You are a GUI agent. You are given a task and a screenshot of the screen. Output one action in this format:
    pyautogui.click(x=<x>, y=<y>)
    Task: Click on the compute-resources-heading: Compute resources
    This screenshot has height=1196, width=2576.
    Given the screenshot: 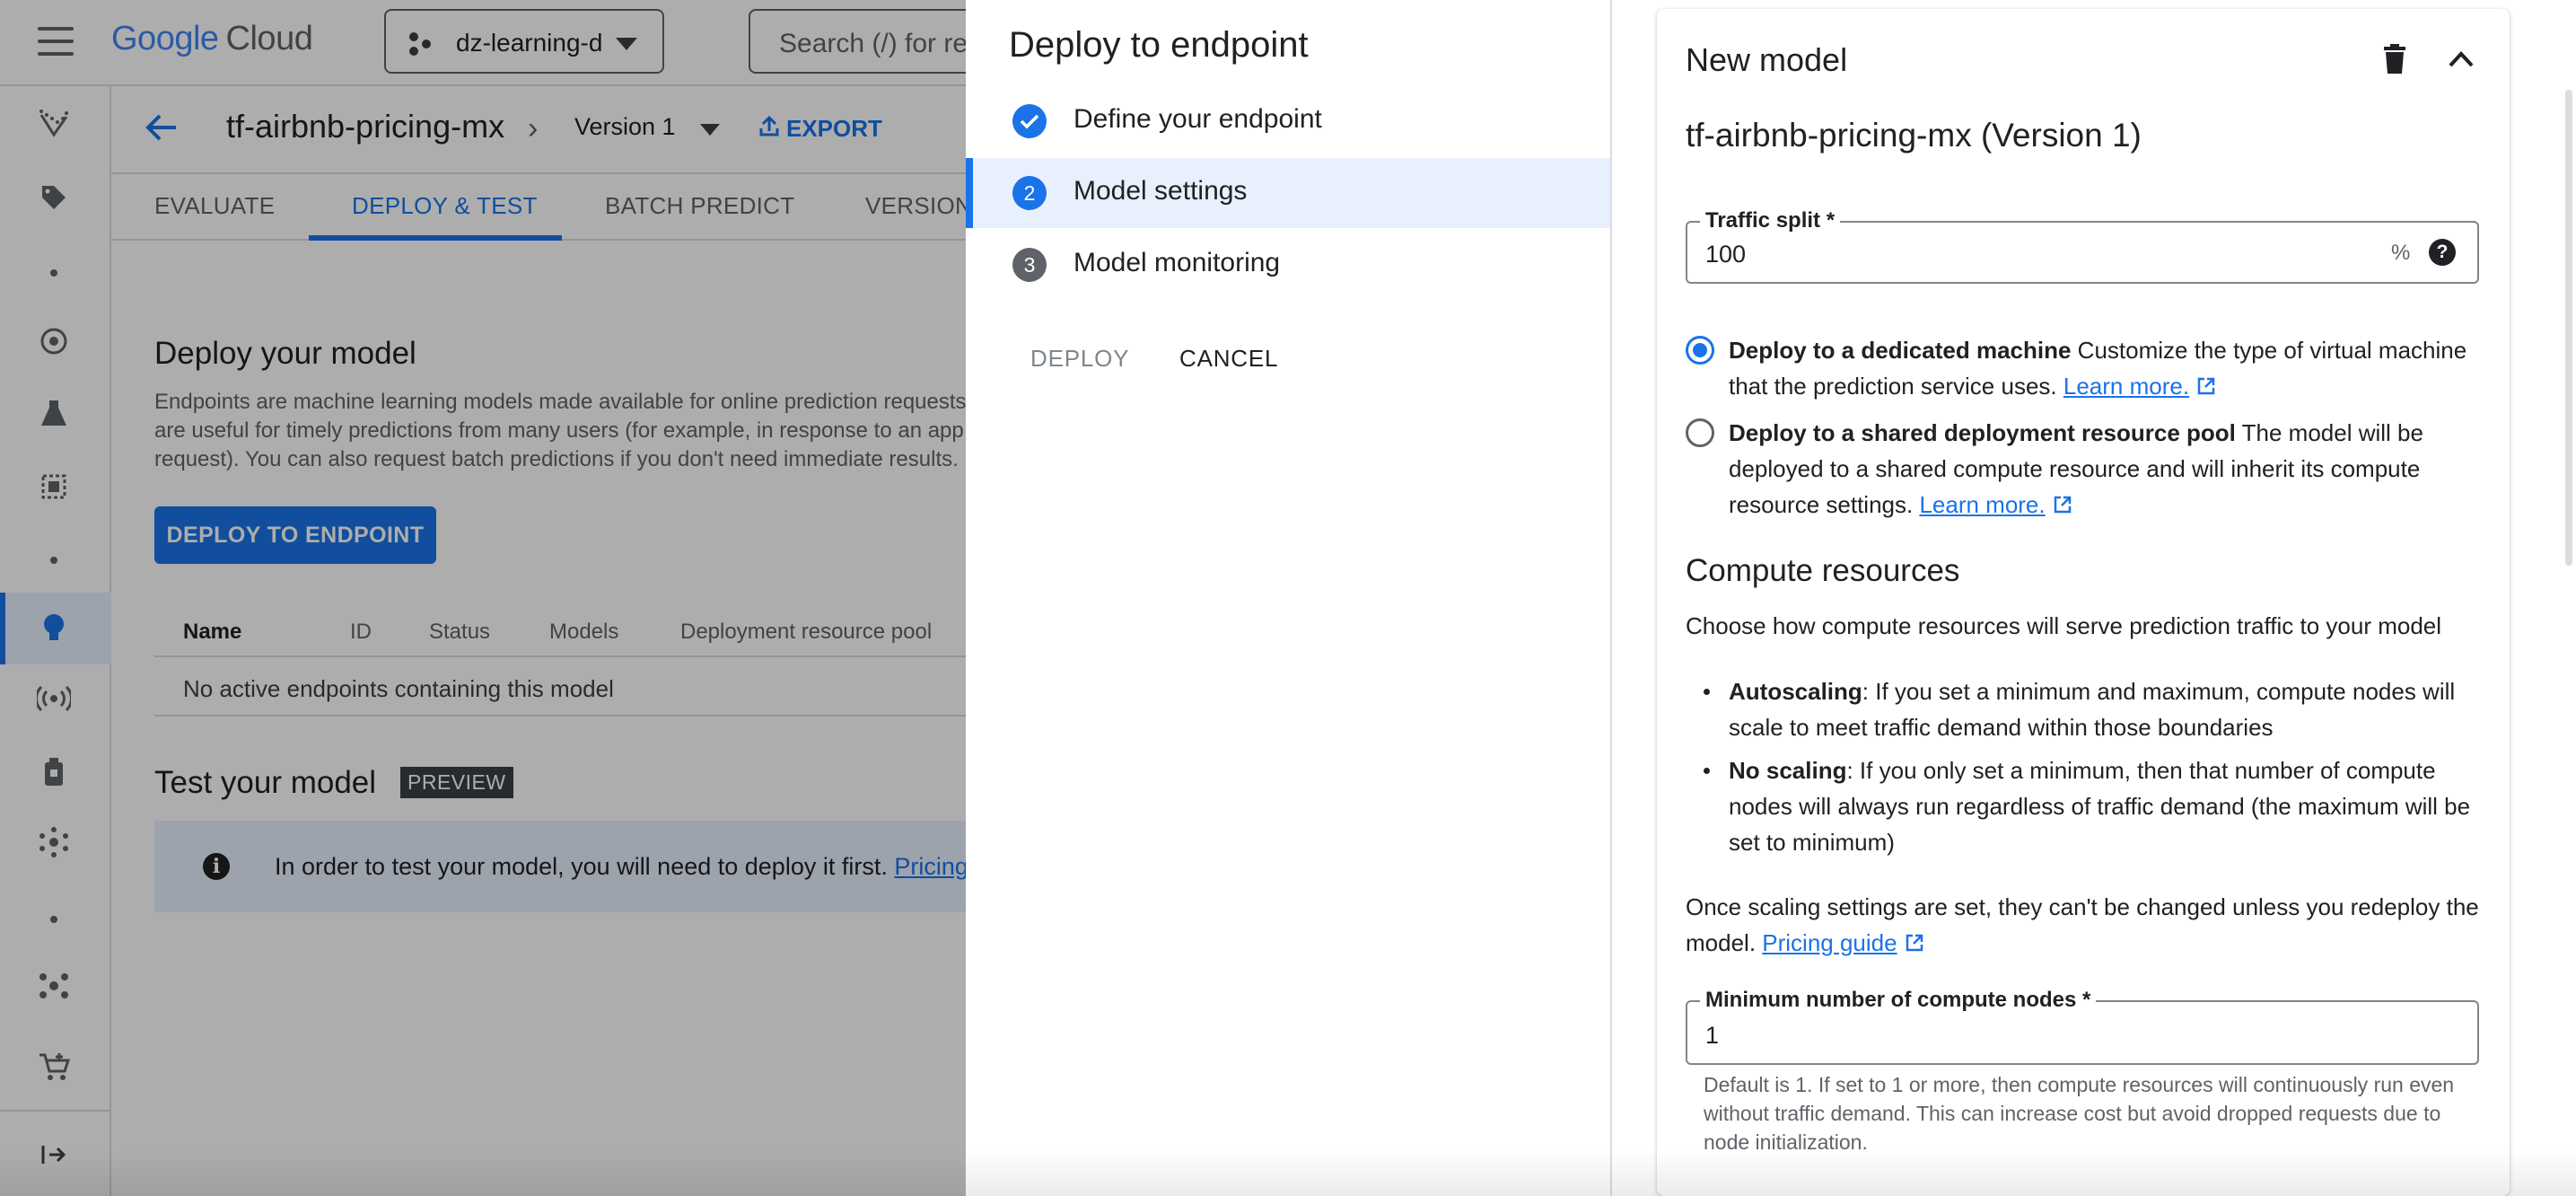 What is the action you would take?
    pyautogui.click(x=1823, y=570)
    